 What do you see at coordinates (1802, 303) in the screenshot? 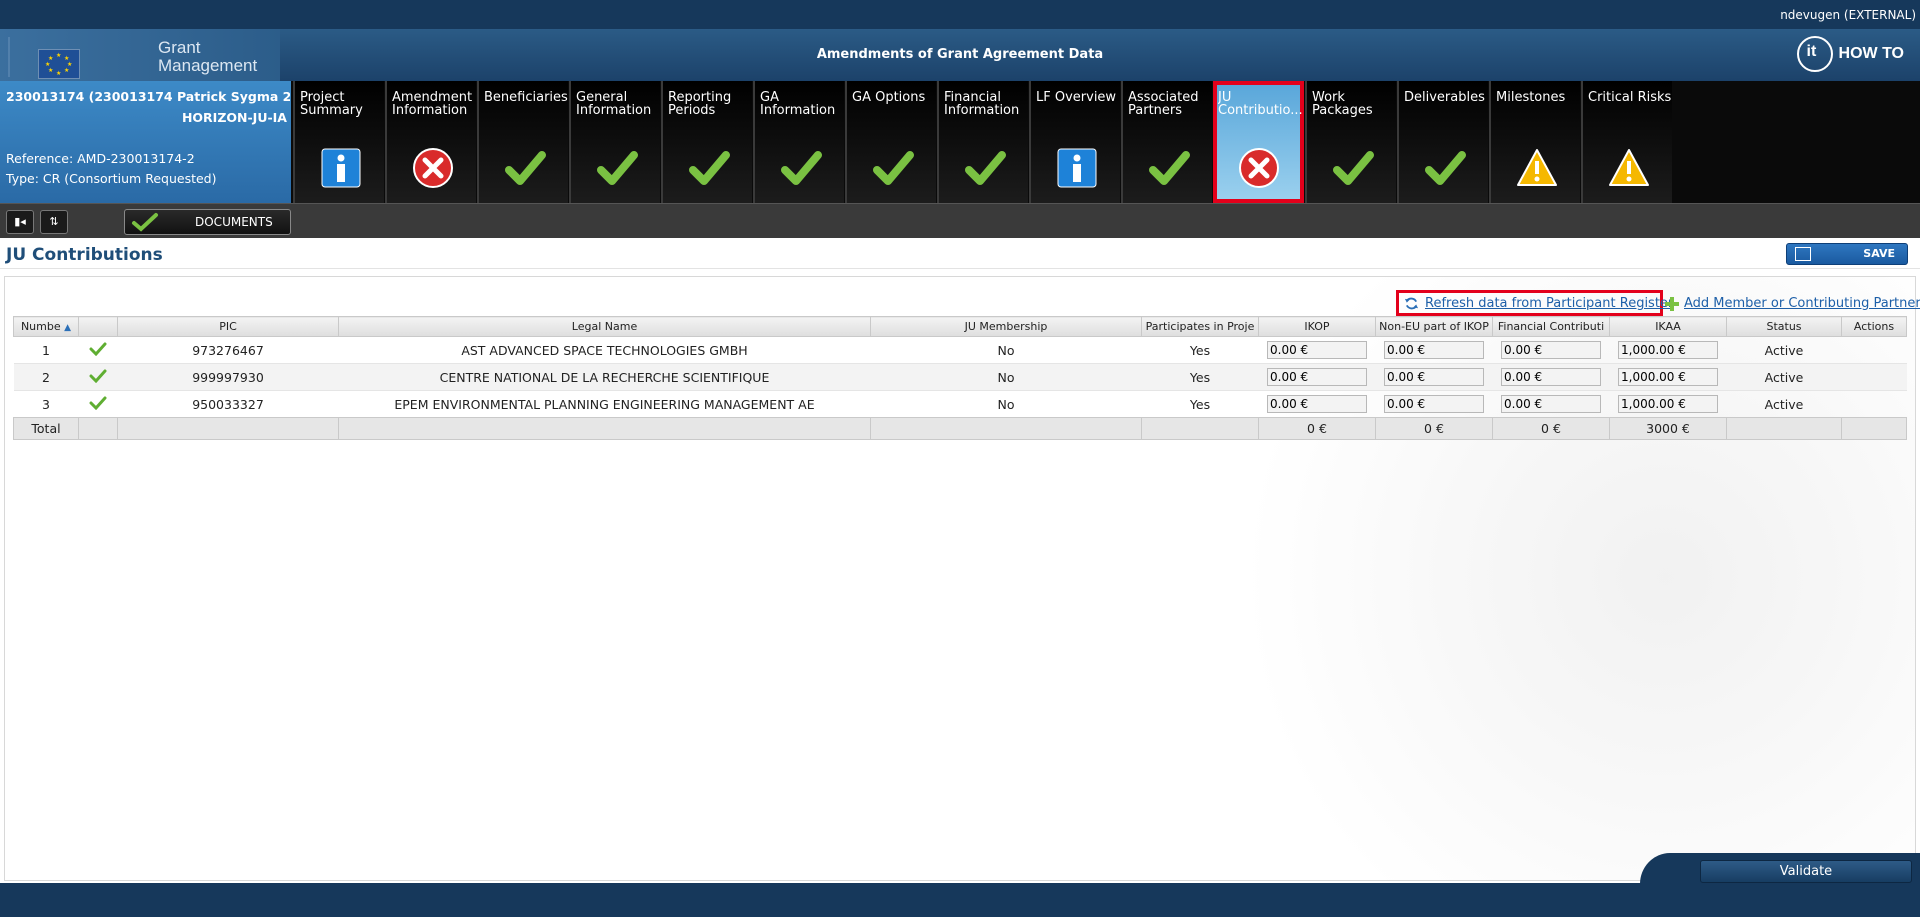
I see `add-member-link: Add Member or Contributing Partner` at bounding box center [1802, 303].